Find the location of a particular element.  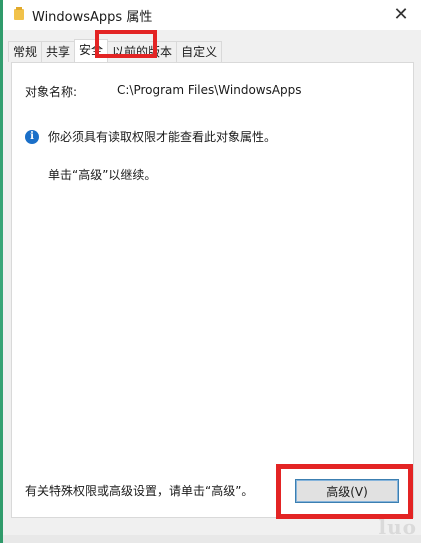

advanced-highlight-box is located at coordinates (344, 491).